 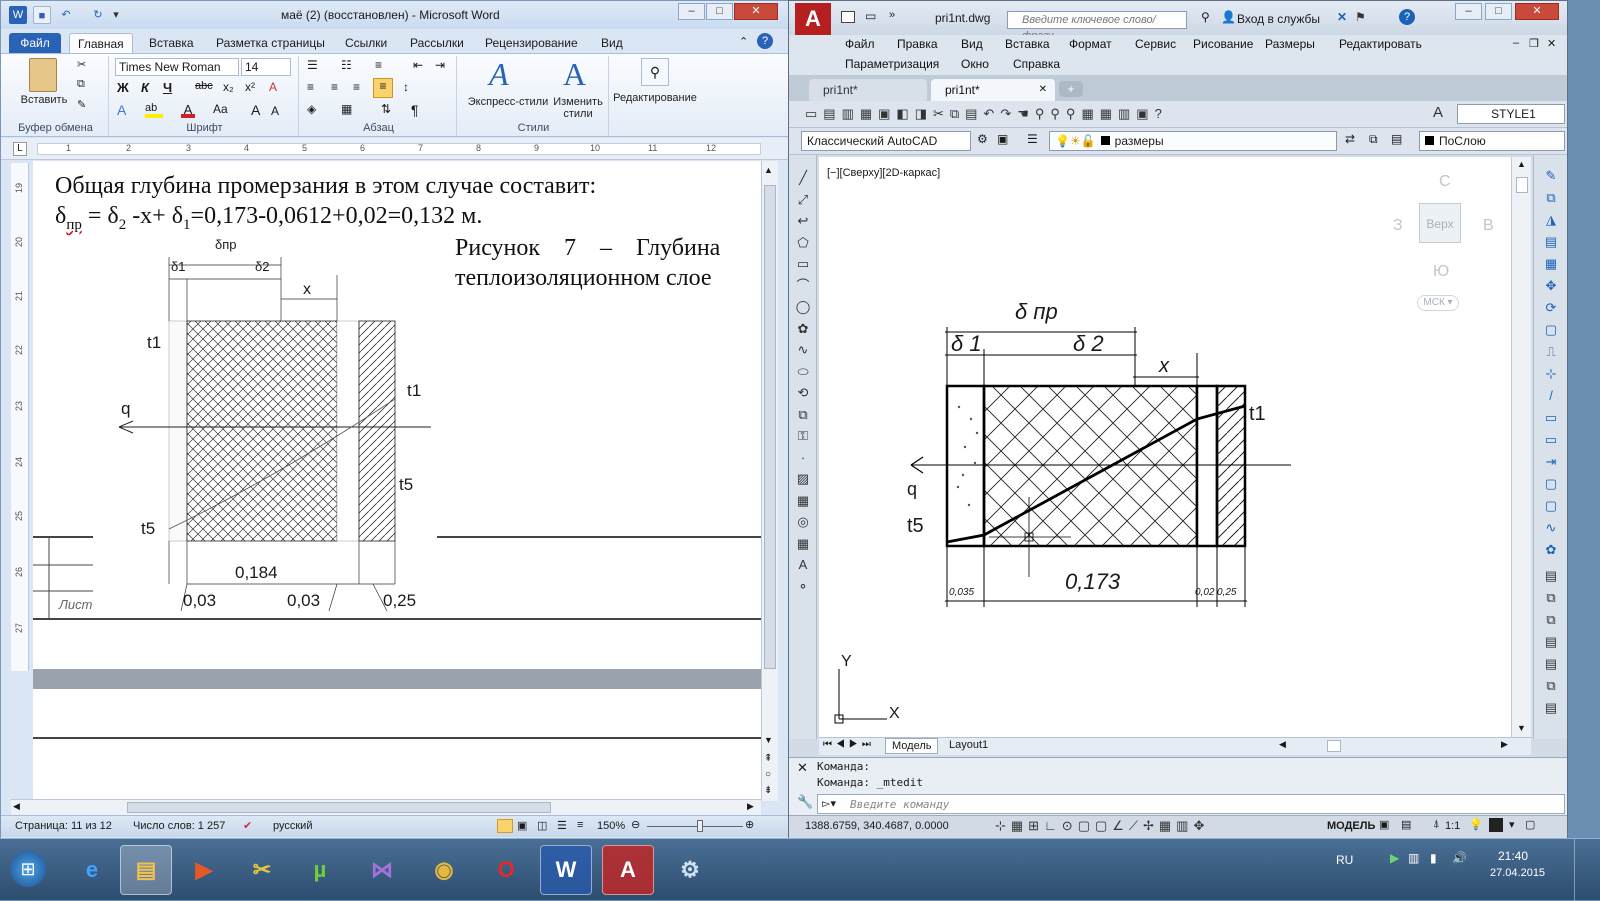 I want to click on signal-icon: ▮, so click(x=1433, y=858).